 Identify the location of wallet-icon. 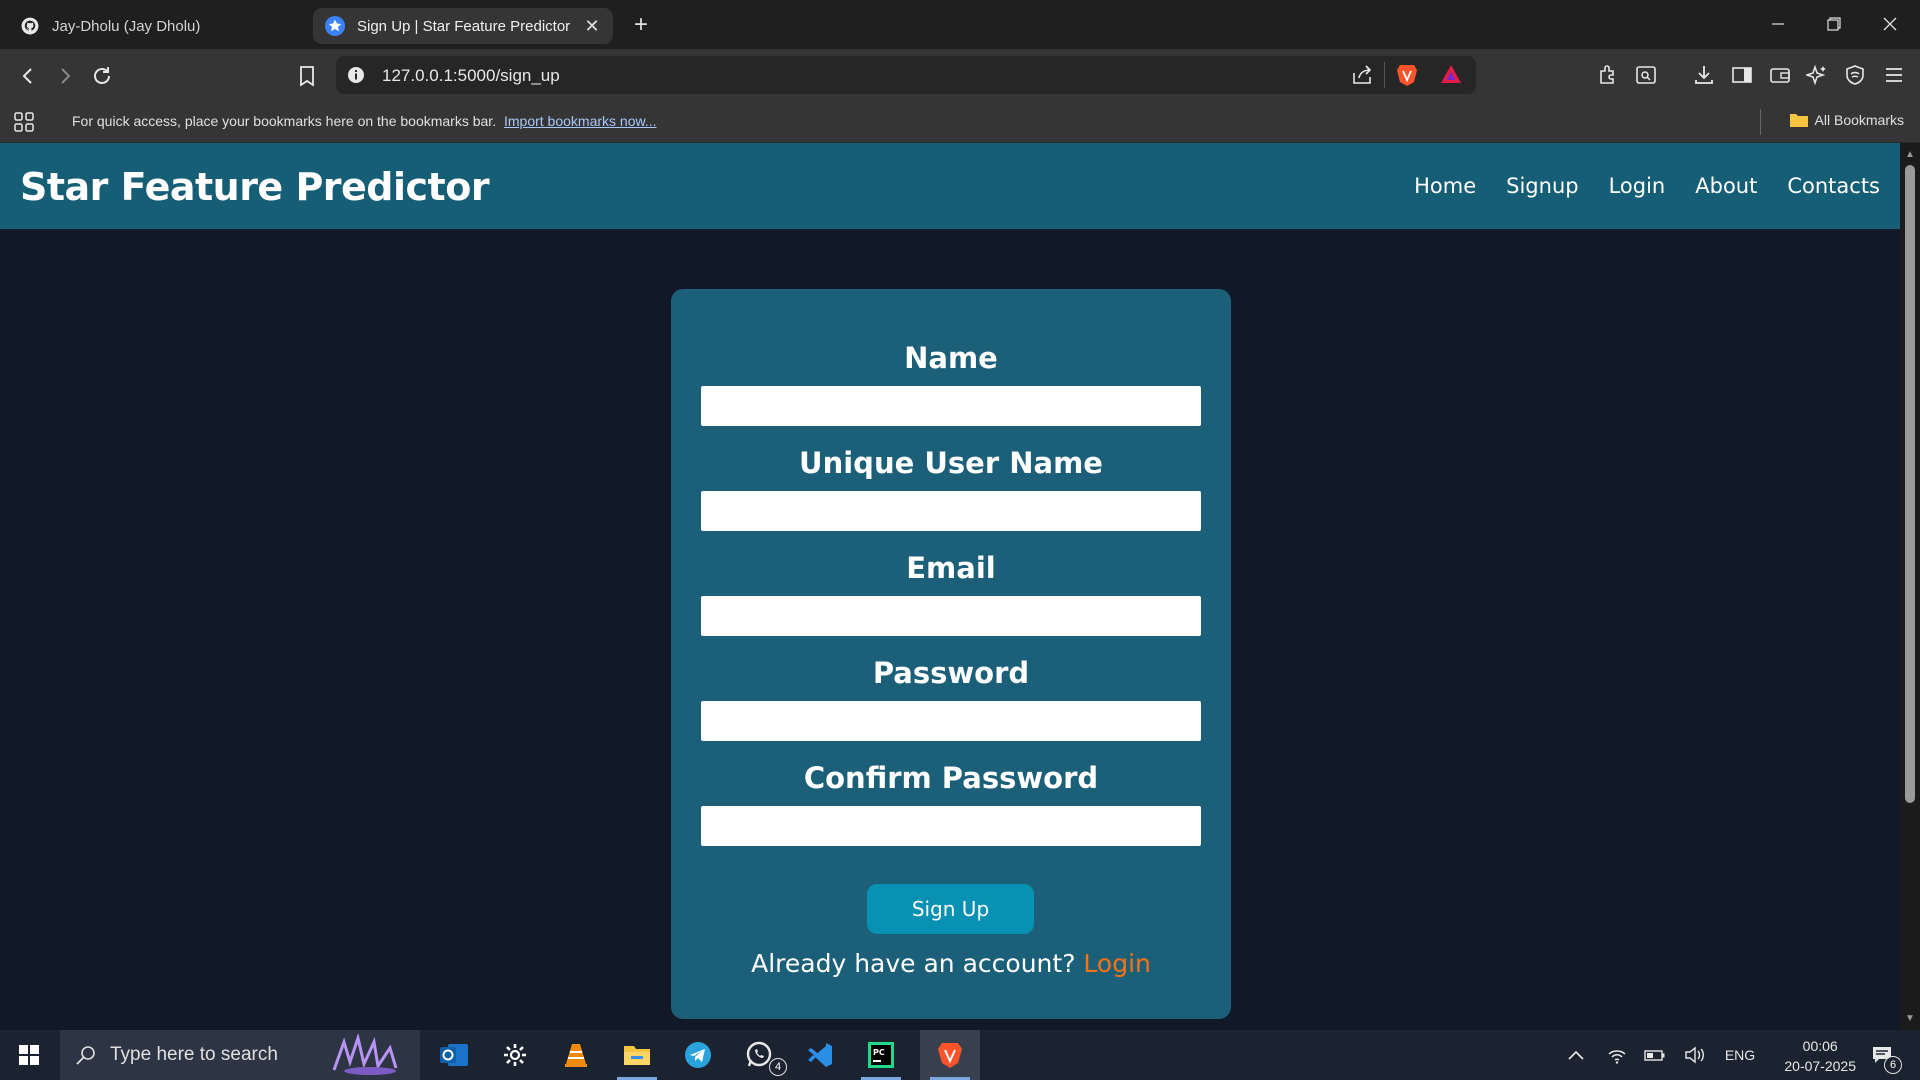
(1780, 75).